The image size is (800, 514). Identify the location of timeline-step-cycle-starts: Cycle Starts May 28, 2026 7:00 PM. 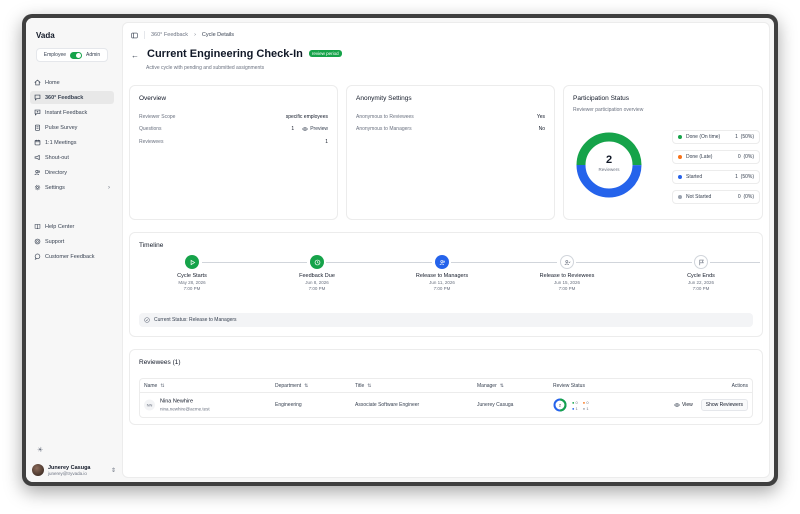
(192, 273).